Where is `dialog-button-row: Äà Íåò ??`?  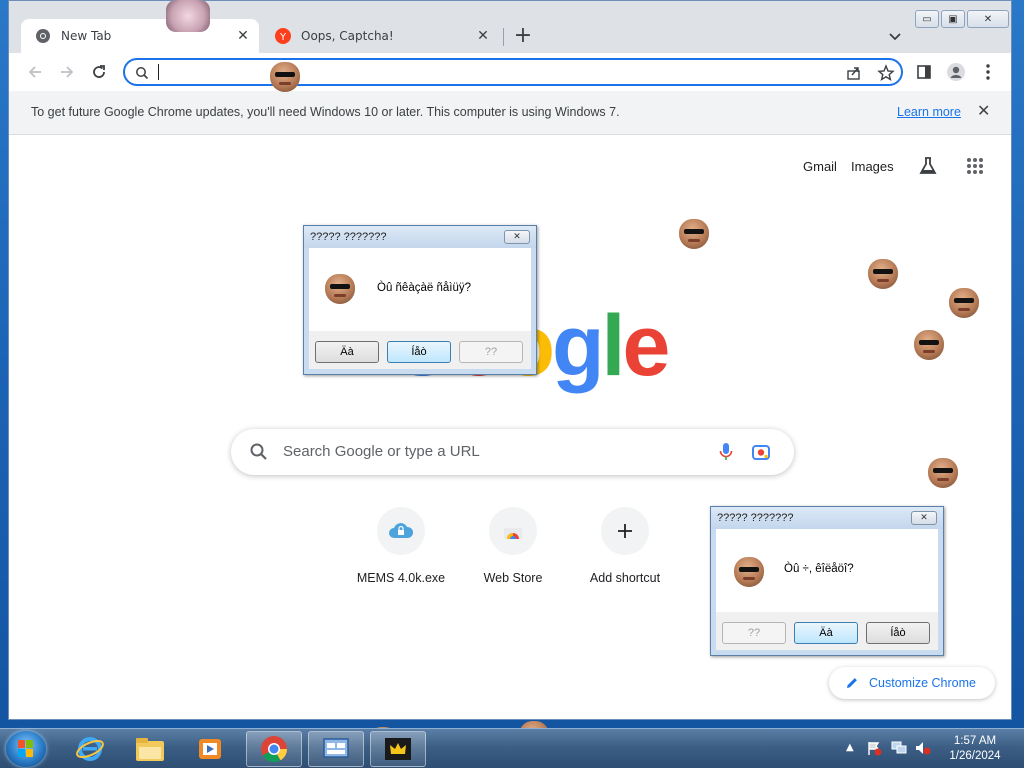 dialog-button-row: Äà Íåò ?? is located at coordinates (420, 350).